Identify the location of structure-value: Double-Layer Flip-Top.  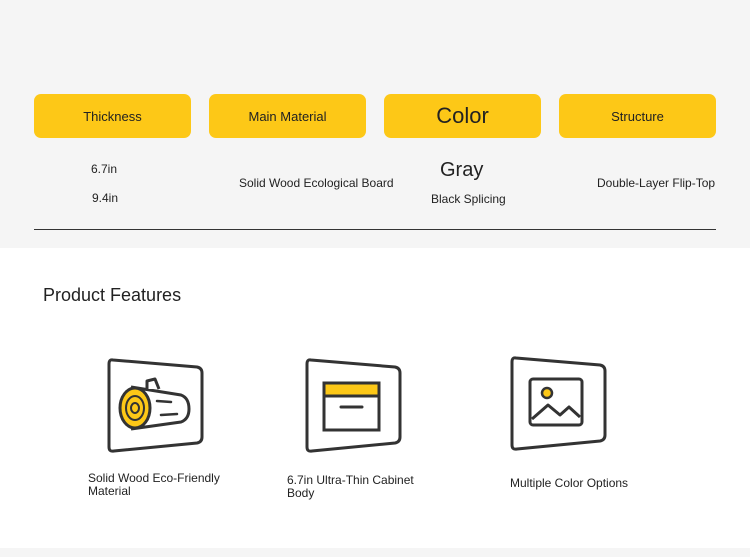
(656, 183).